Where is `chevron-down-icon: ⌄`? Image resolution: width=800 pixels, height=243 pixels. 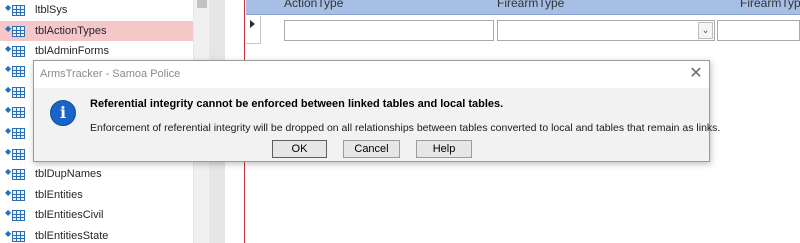 chevron-down-icon: ⌄ is located at coordinates (705, 30).